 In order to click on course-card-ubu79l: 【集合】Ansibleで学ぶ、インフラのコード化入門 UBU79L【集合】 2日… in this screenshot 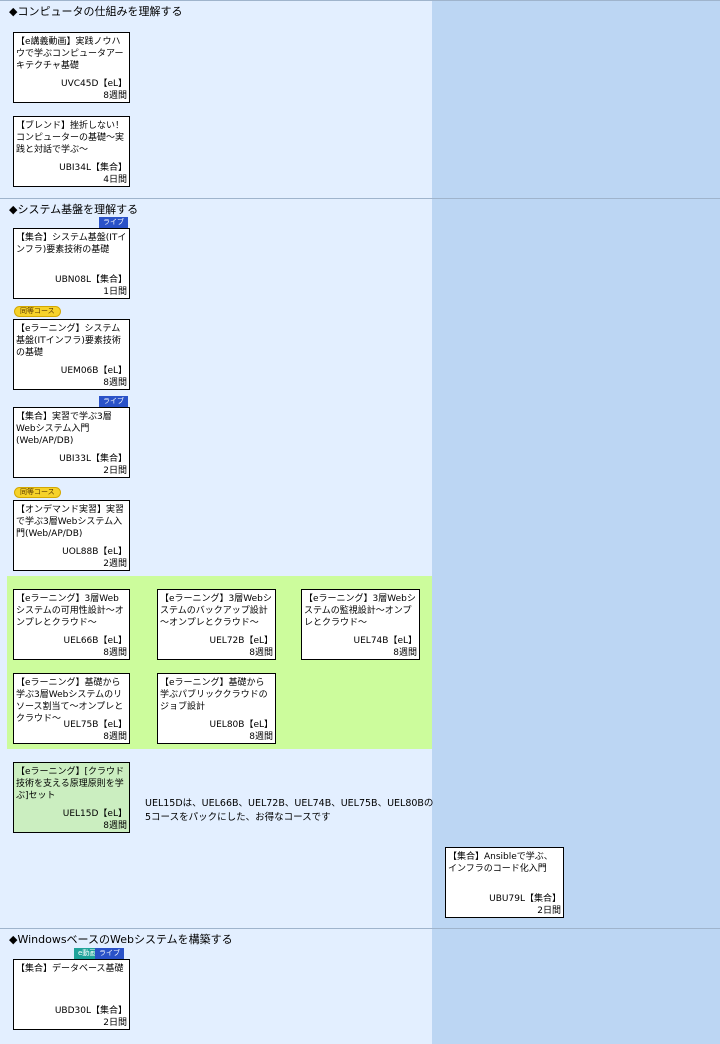, I will do `click(504, 882)`.